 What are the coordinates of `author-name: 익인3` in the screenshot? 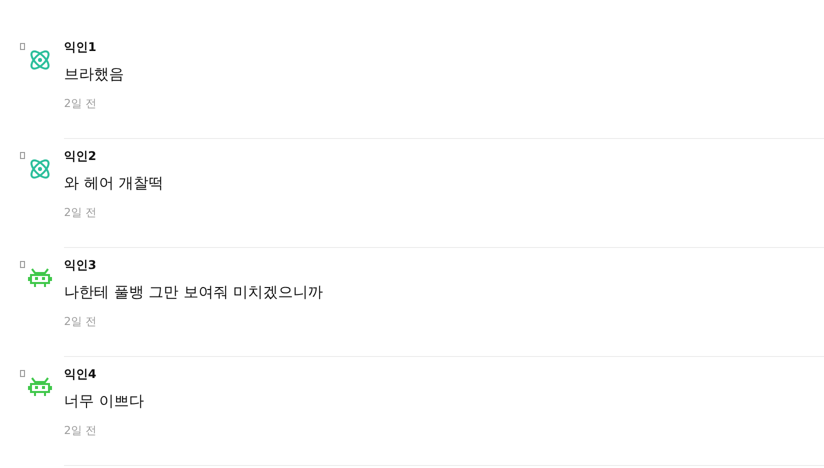 It's located at (81, 265).